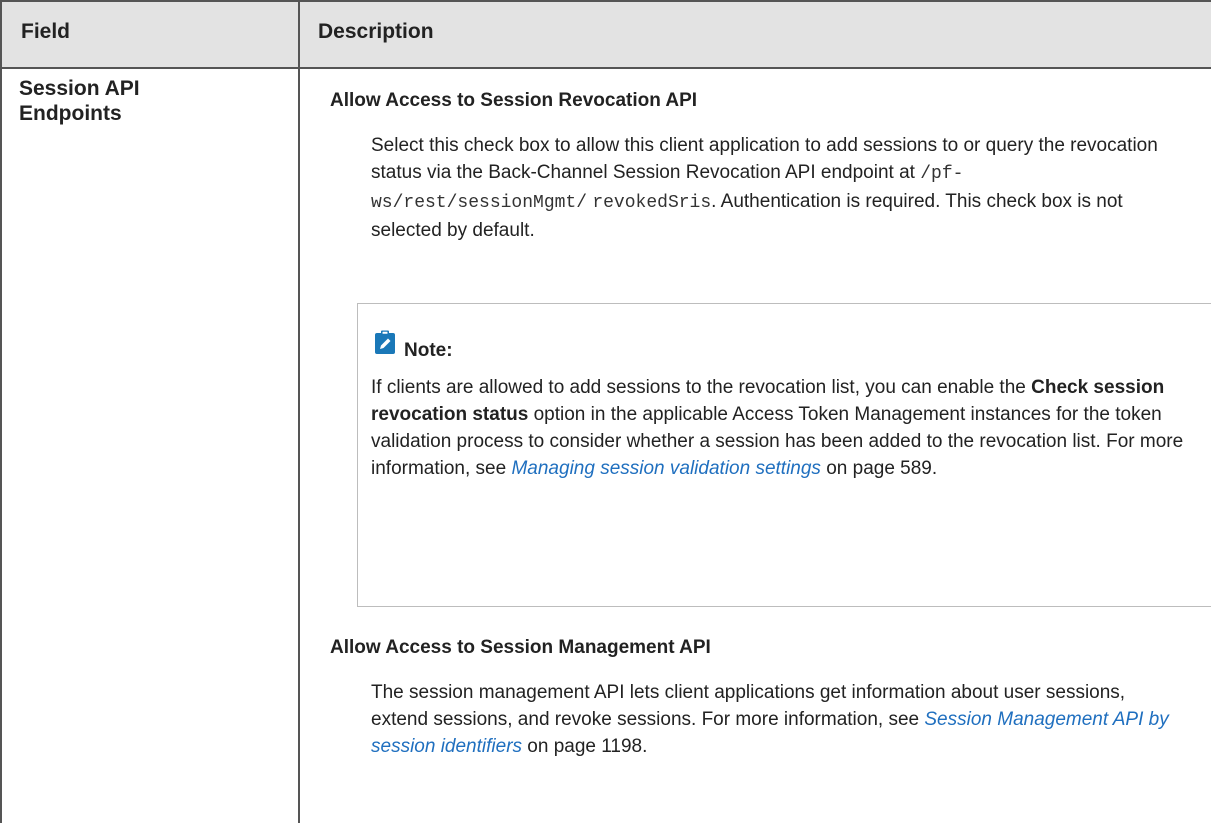 This screenshot has height=823, width=1211. I want to click on note-pencil-icon, so click(385, 342).